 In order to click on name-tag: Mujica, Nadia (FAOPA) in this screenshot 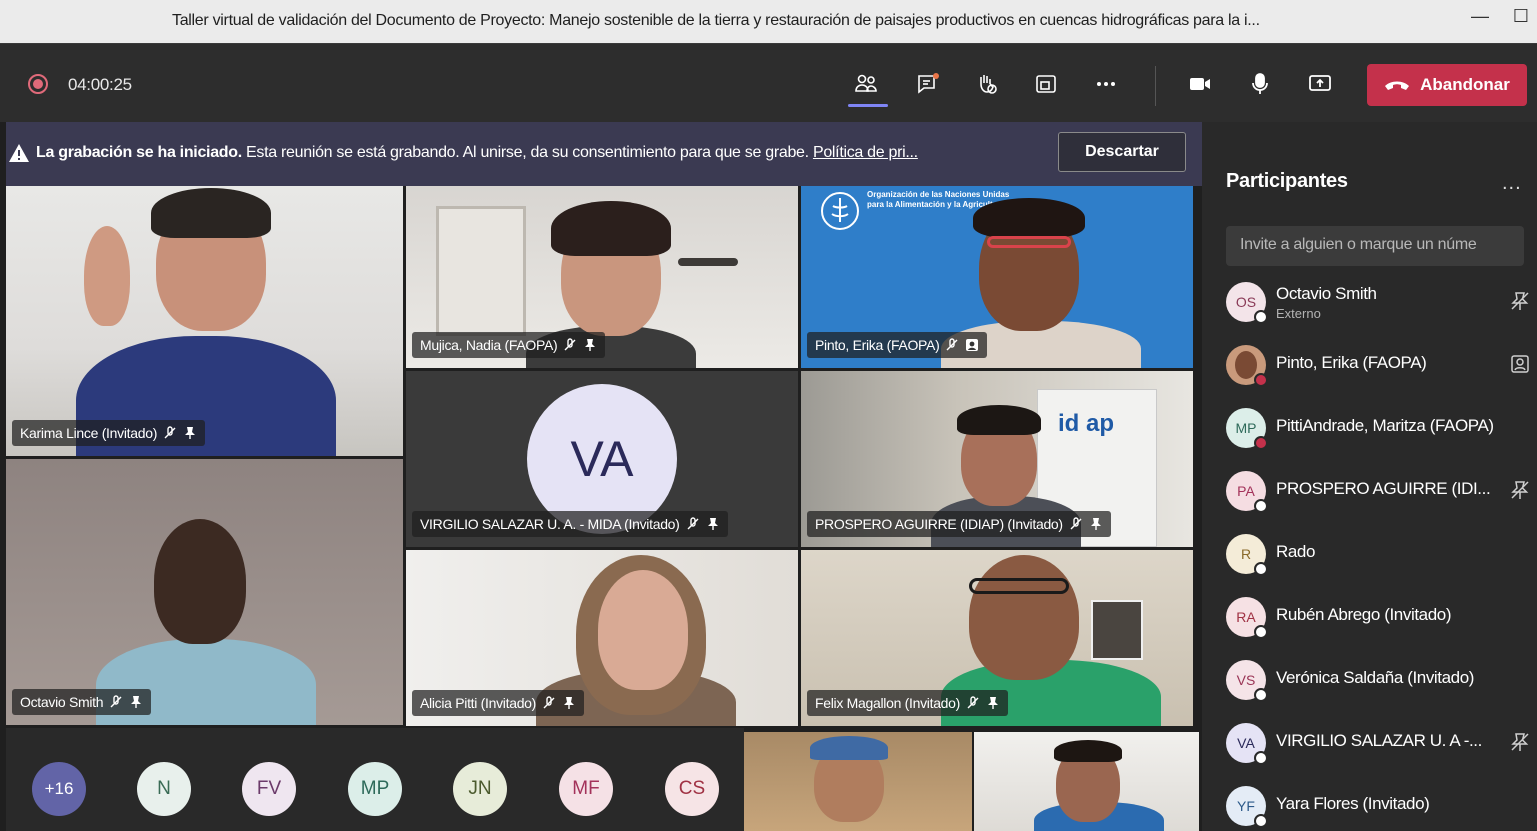, I will do `click(509, 345)`.